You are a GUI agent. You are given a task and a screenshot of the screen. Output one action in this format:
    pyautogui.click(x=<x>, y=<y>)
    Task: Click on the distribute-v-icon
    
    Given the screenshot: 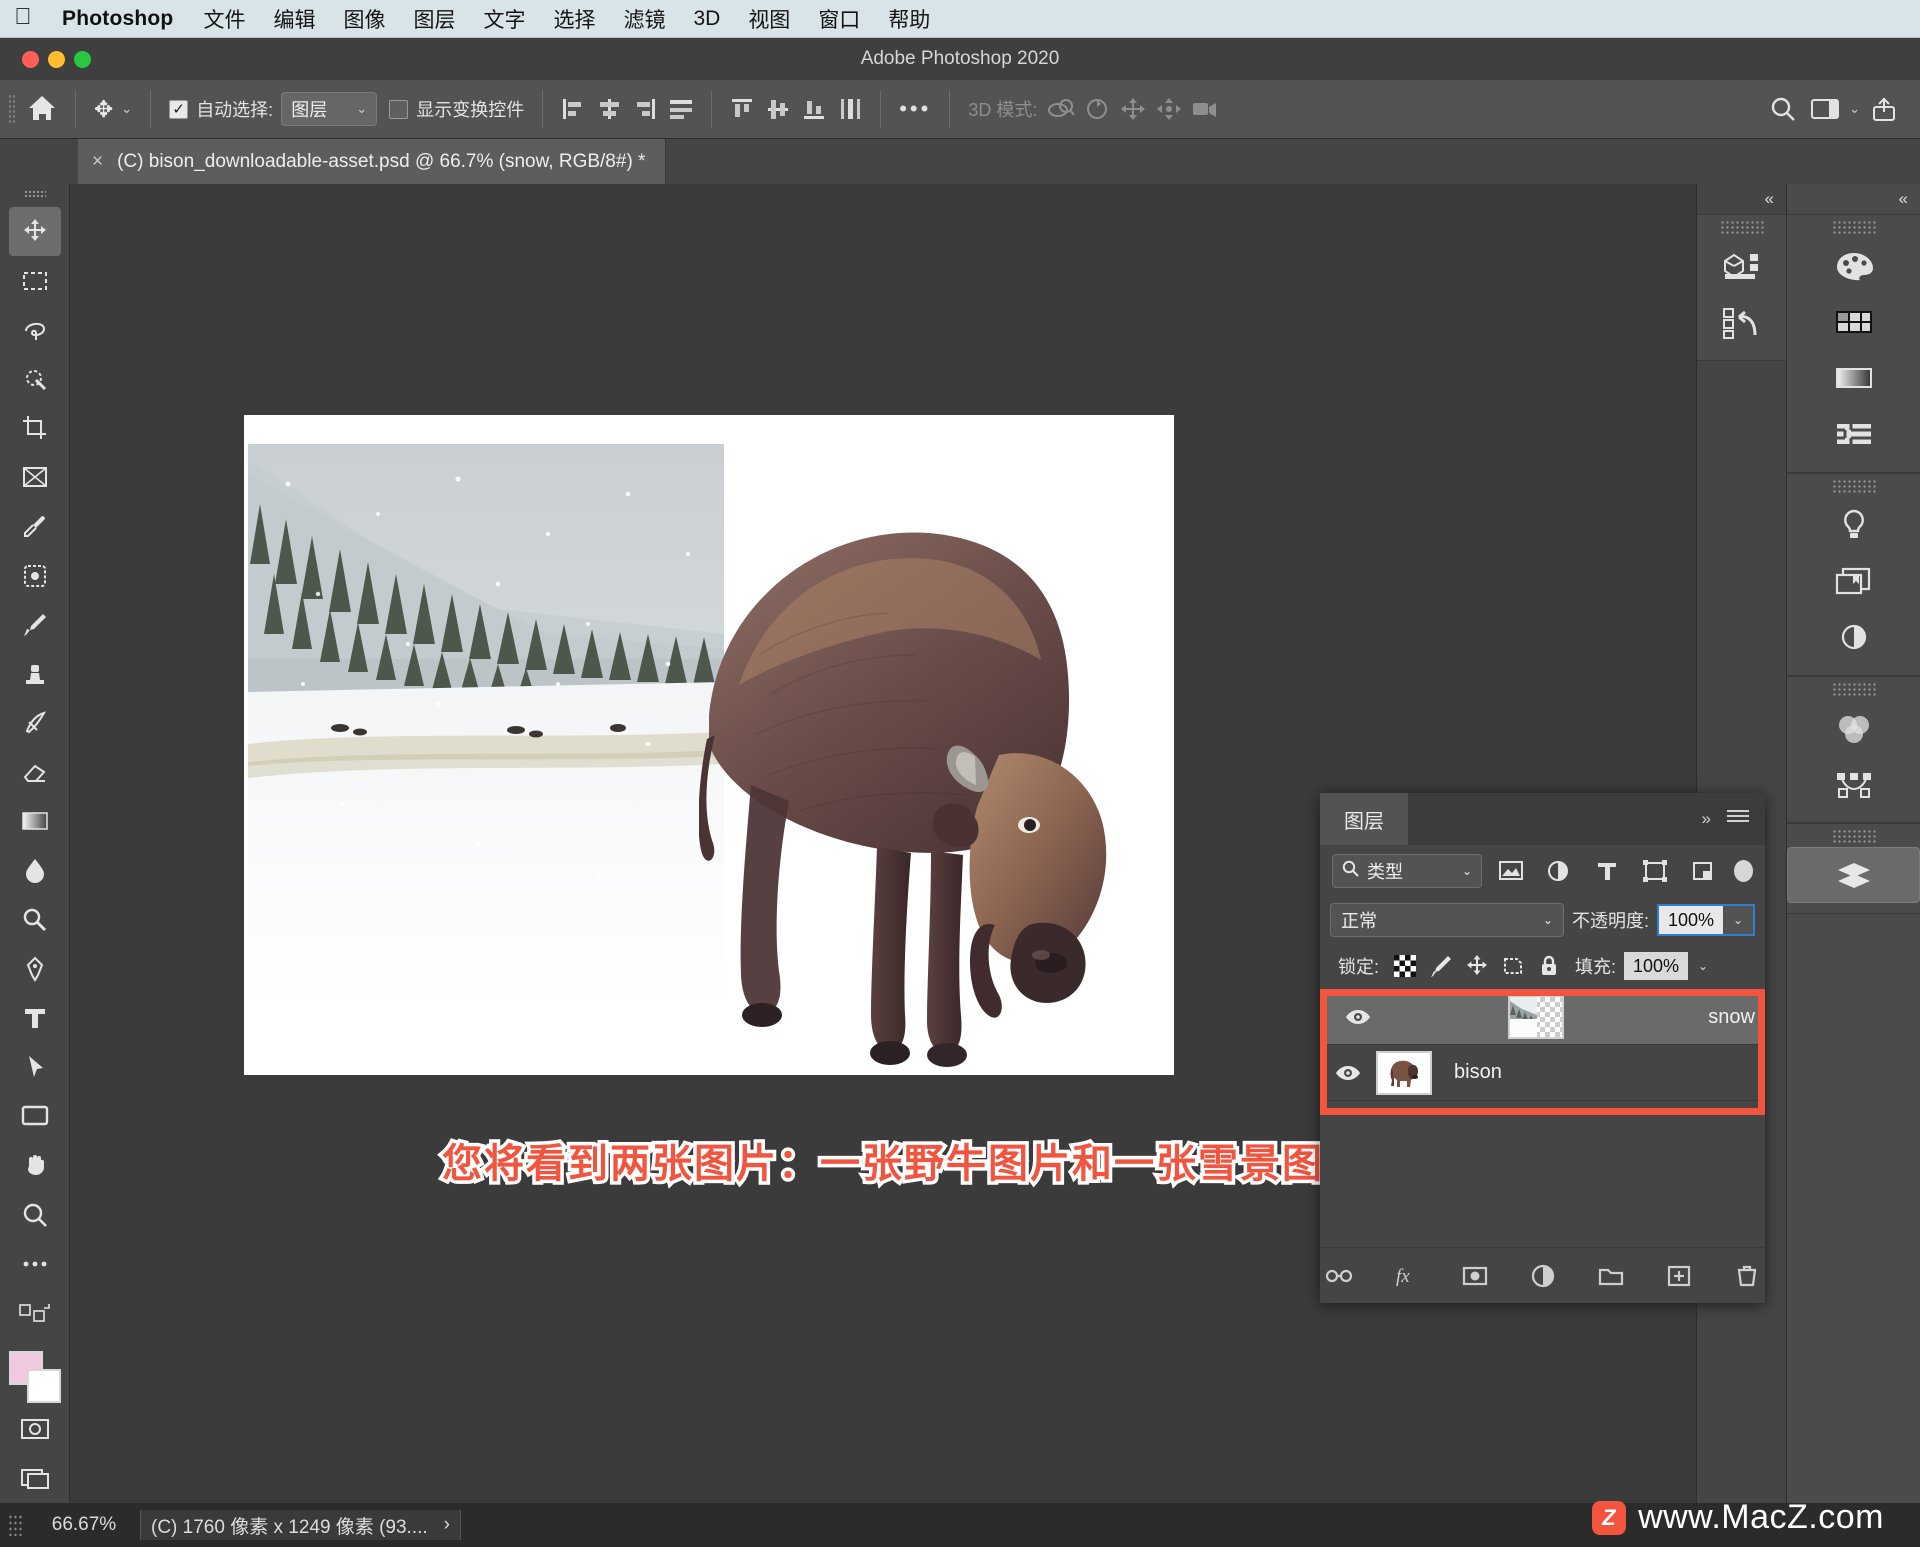 What is the action you would take?
    pyautogui.click(x=850, y=109)
    